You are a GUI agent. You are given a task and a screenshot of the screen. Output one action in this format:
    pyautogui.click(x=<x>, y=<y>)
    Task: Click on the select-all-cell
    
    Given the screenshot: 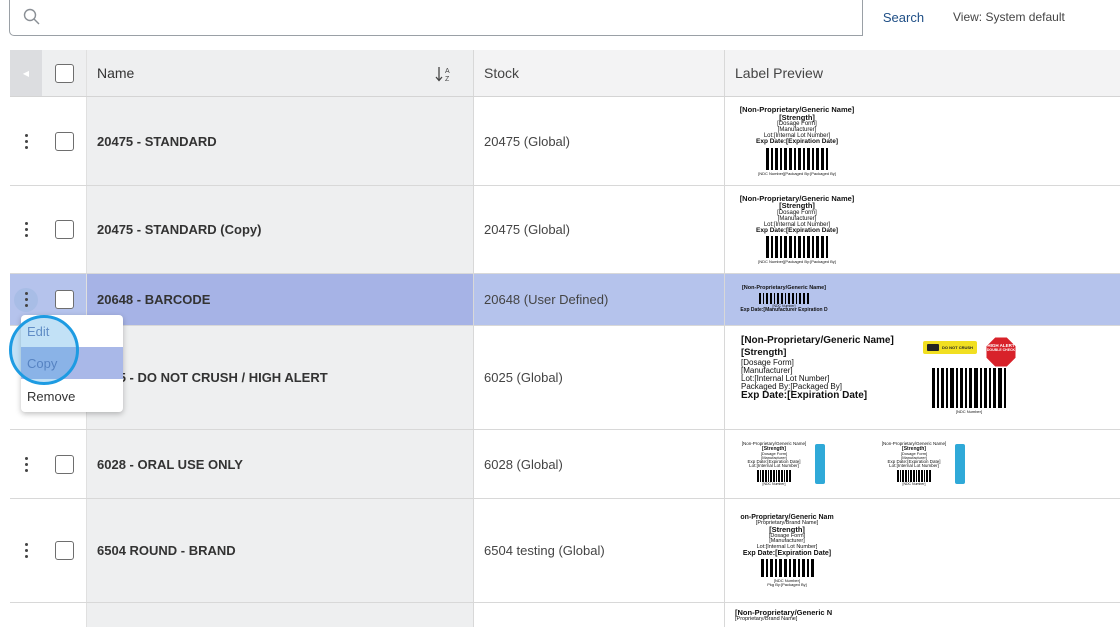 What is the action you would take?
    pyautogui.click(x=64, y=73)
    